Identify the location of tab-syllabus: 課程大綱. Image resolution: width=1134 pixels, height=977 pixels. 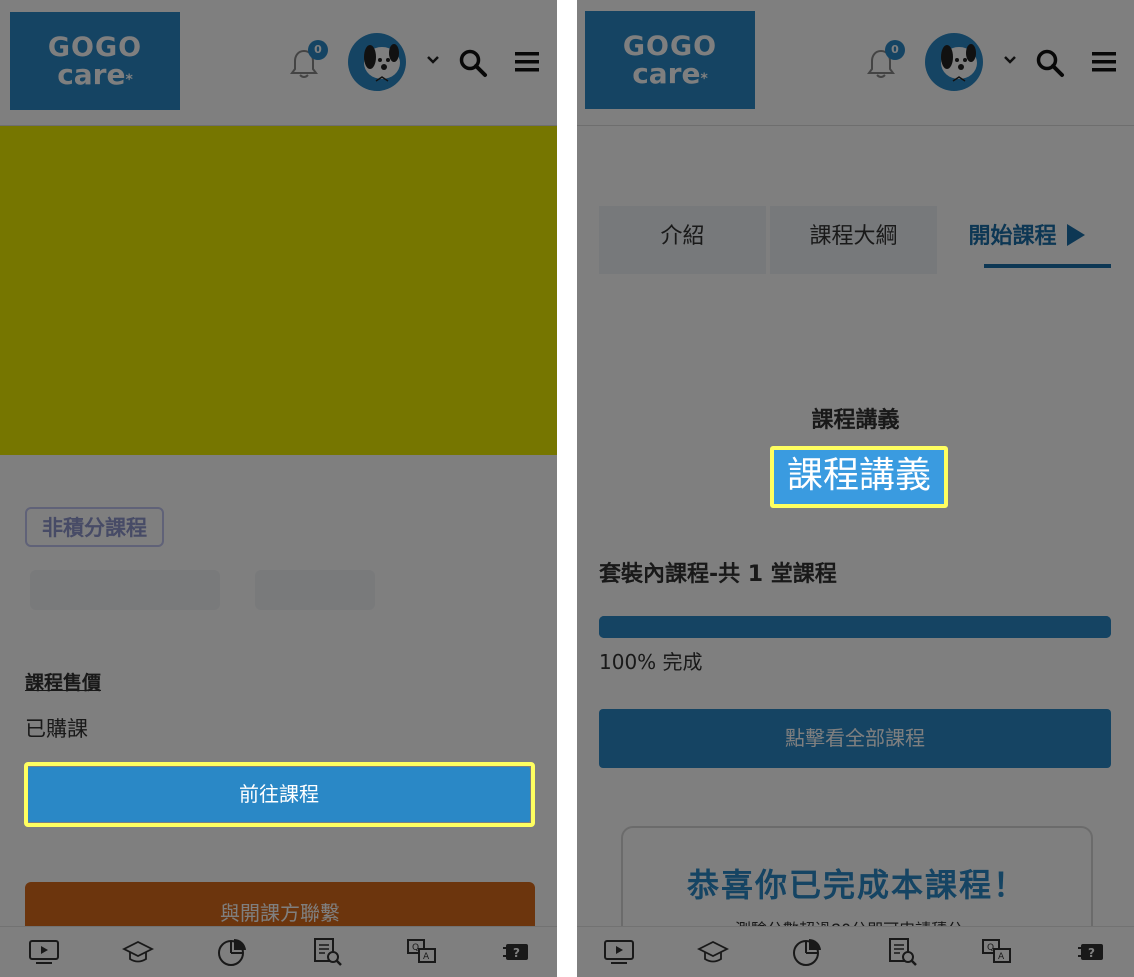
(853, 240).